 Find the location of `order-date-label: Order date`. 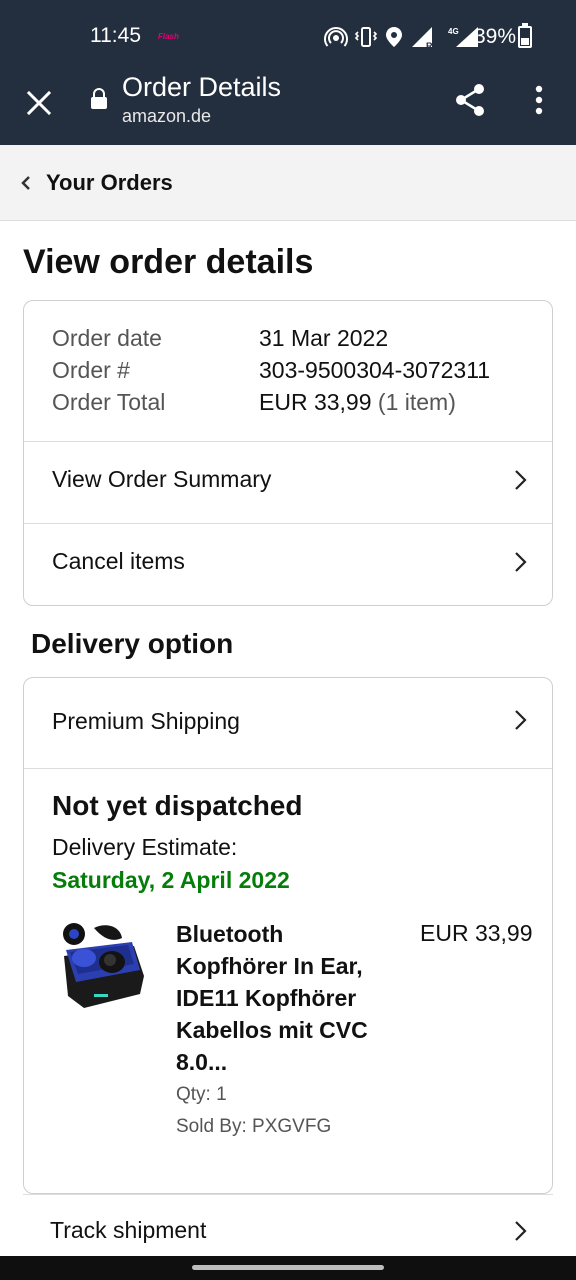

order-date-label: Order date is located at coordinates (107, 338).